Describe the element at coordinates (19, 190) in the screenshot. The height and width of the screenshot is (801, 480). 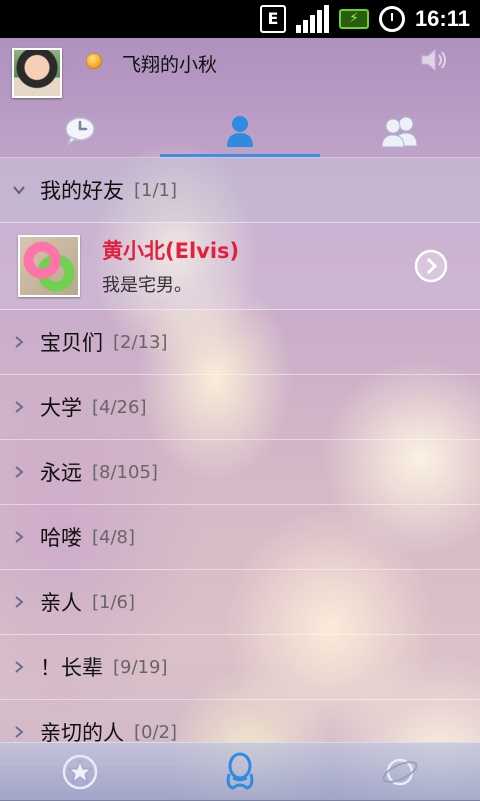
I see `chevron-down-icon` at that location.